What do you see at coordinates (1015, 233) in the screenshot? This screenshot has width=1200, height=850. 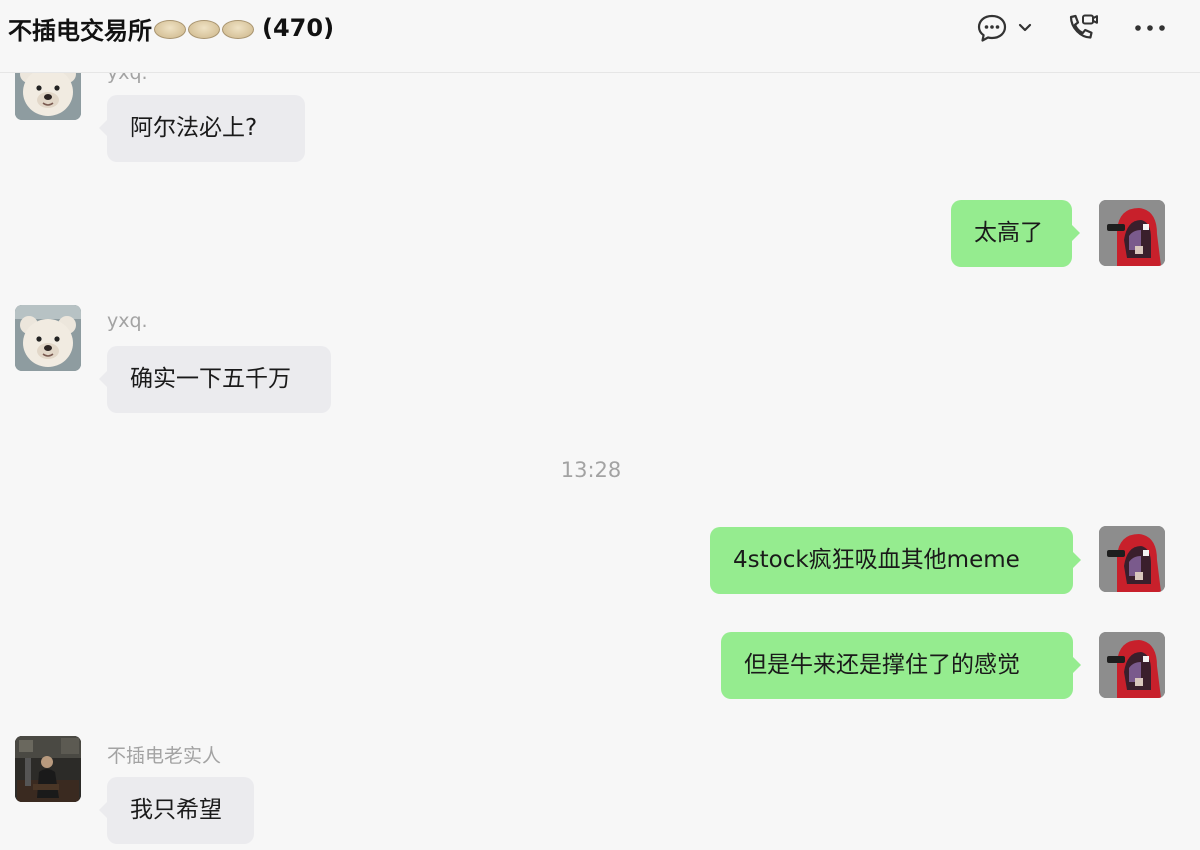 I see `message-bubble: 太高了` at bounding box center [1015, 233].